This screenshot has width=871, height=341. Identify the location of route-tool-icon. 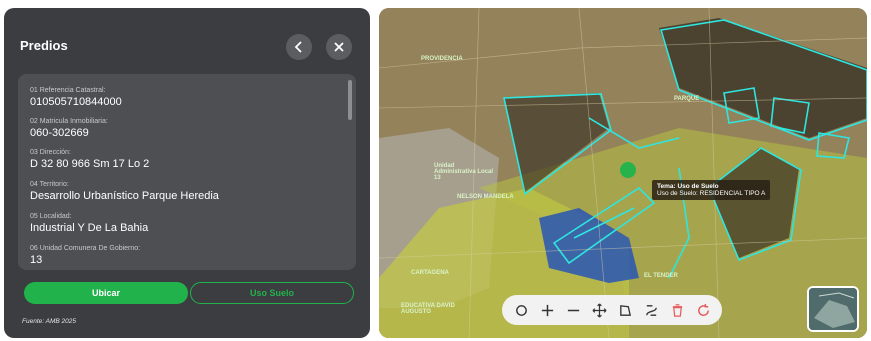
(651, 310).